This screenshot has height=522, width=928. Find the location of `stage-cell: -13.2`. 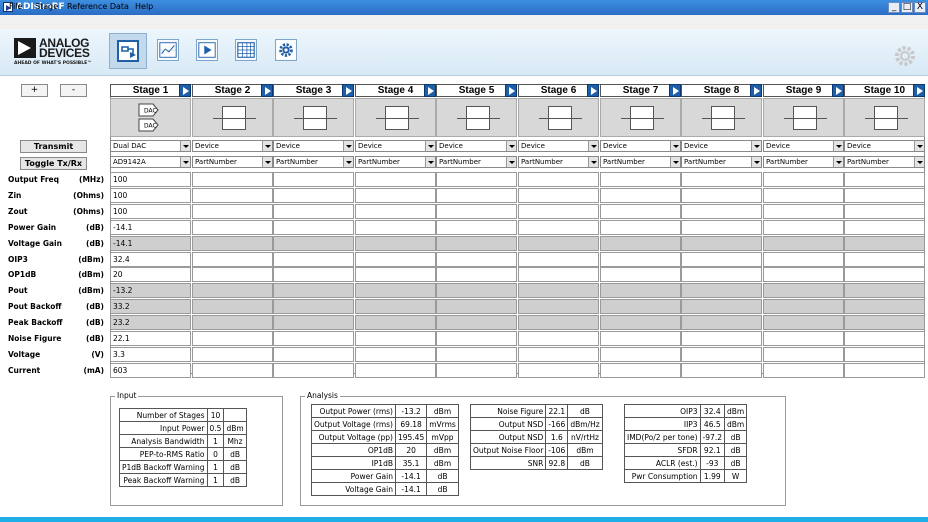

stage-cell: -13.2 is located at coordinates (150, 290).